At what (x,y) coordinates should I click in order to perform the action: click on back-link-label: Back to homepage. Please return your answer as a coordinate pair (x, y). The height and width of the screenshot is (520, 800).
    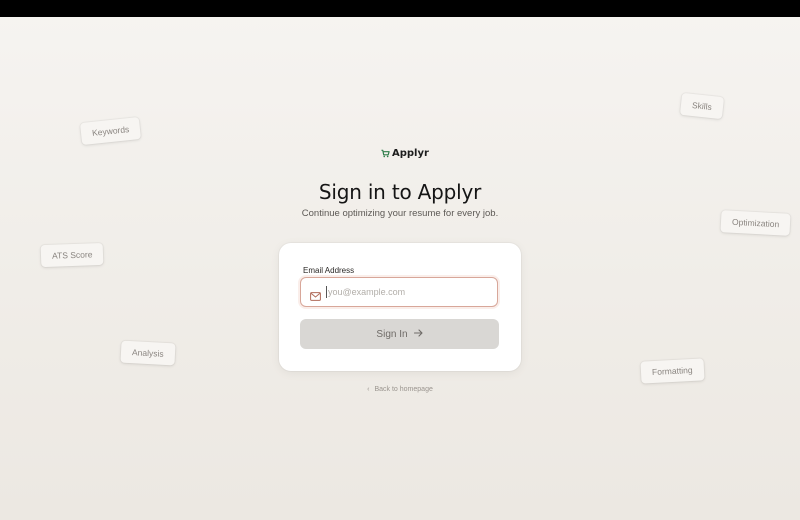
    Looking at the image, I should click on (403, 389).